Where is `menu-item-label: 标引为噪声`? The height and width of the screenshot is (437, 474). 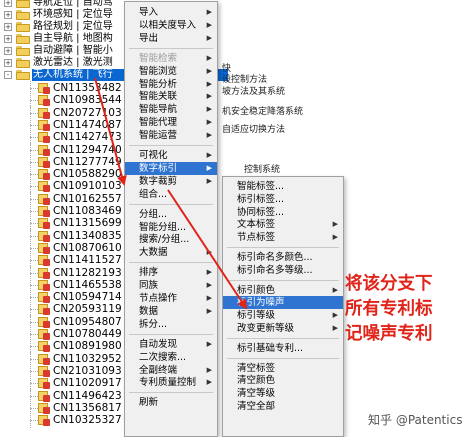
menu-item-label: 标引为噪声 is located at coordinates (261, 303).